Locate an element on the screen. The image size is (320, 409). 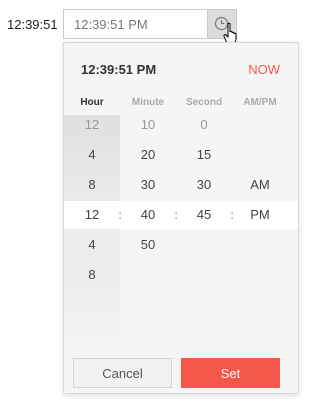
time-input: 12:39:51 PM is located at coordinates (150, 24).